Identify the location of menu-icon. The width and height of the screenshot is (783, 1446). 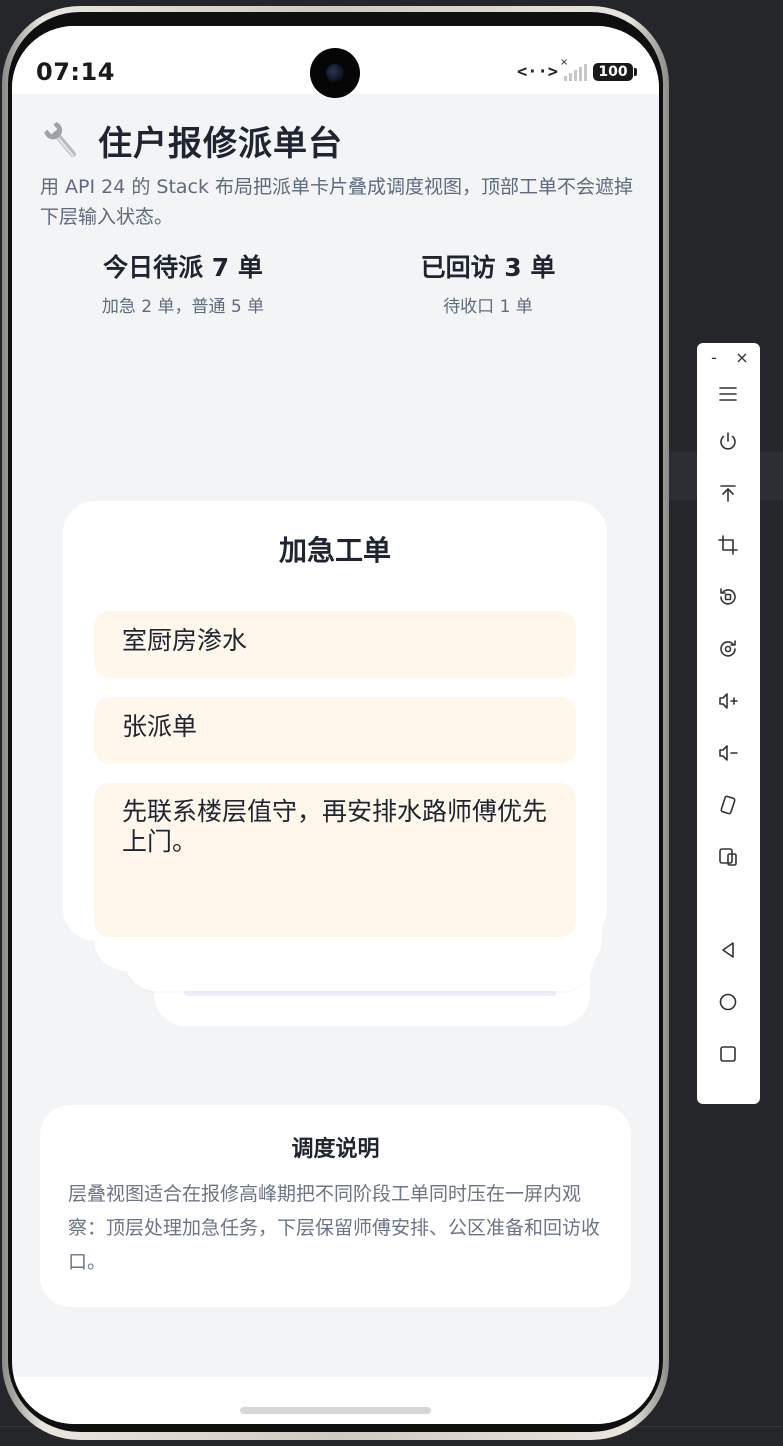
(728, 394).